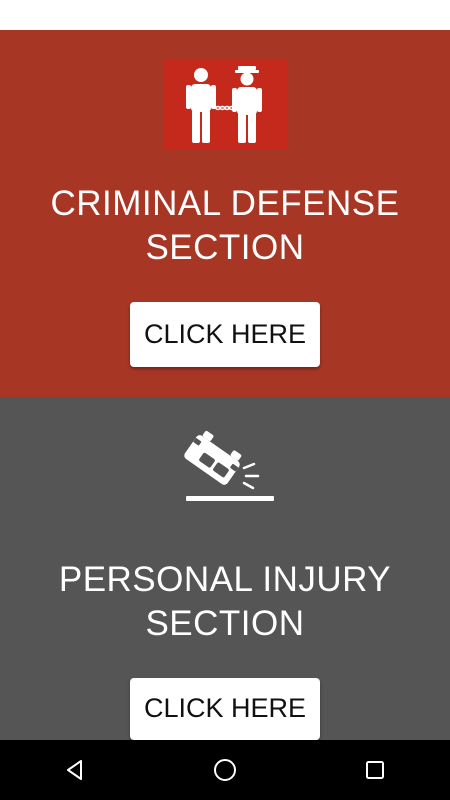  I want to click on personal-injury-title: PERSONAL INJURY SECTION, so click(225, 602).